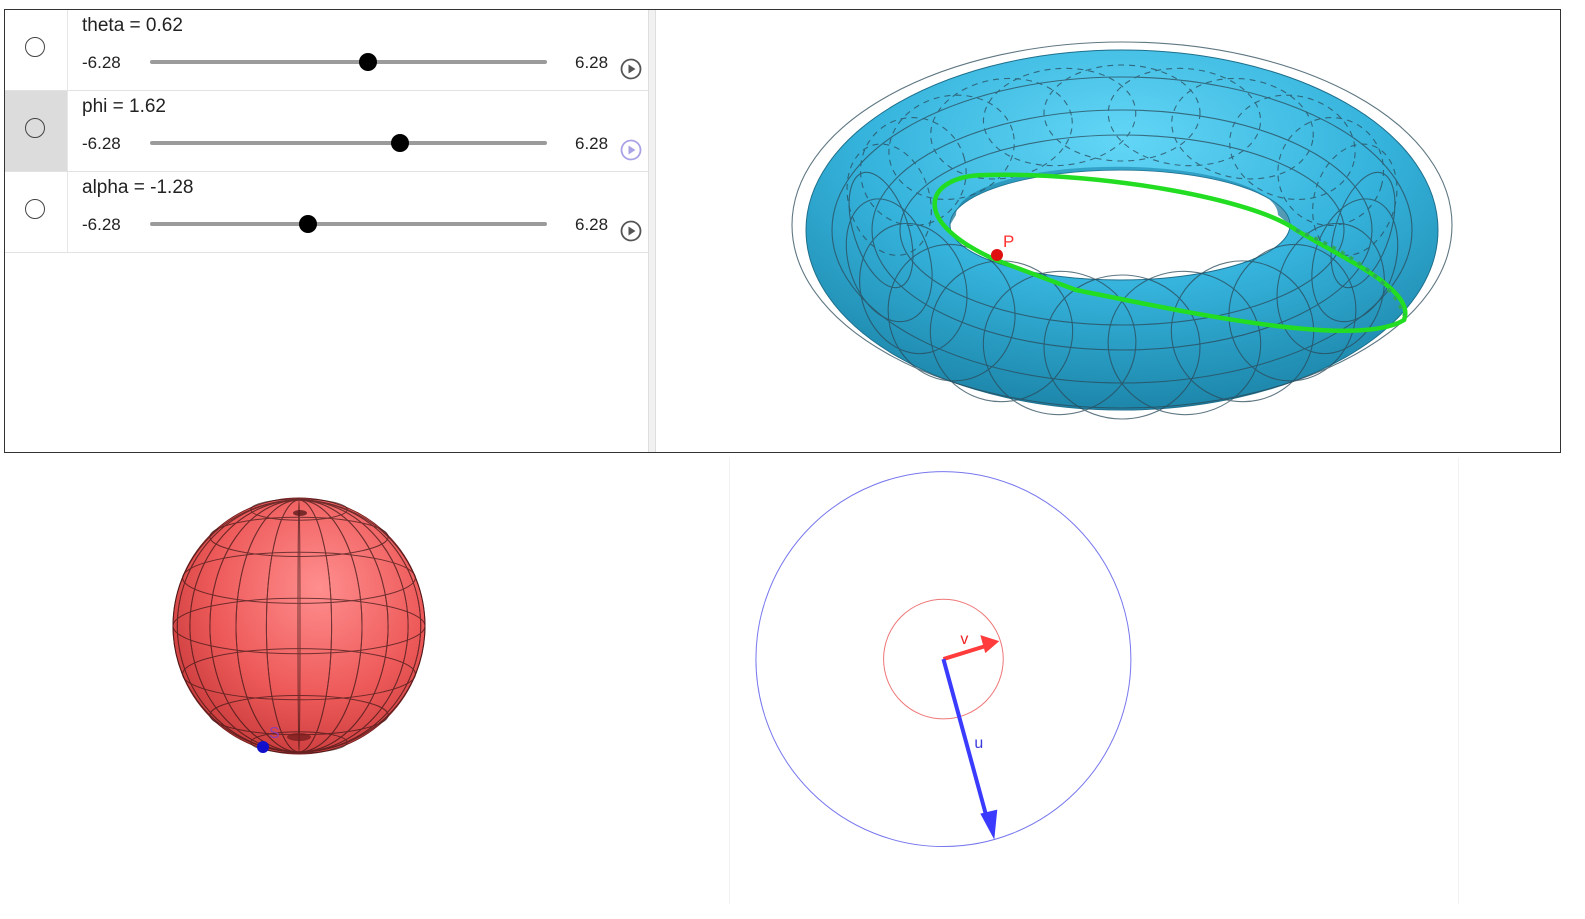 The image size is (1585, 919). I want to click on vector-v-label: v, so click(964, 639).